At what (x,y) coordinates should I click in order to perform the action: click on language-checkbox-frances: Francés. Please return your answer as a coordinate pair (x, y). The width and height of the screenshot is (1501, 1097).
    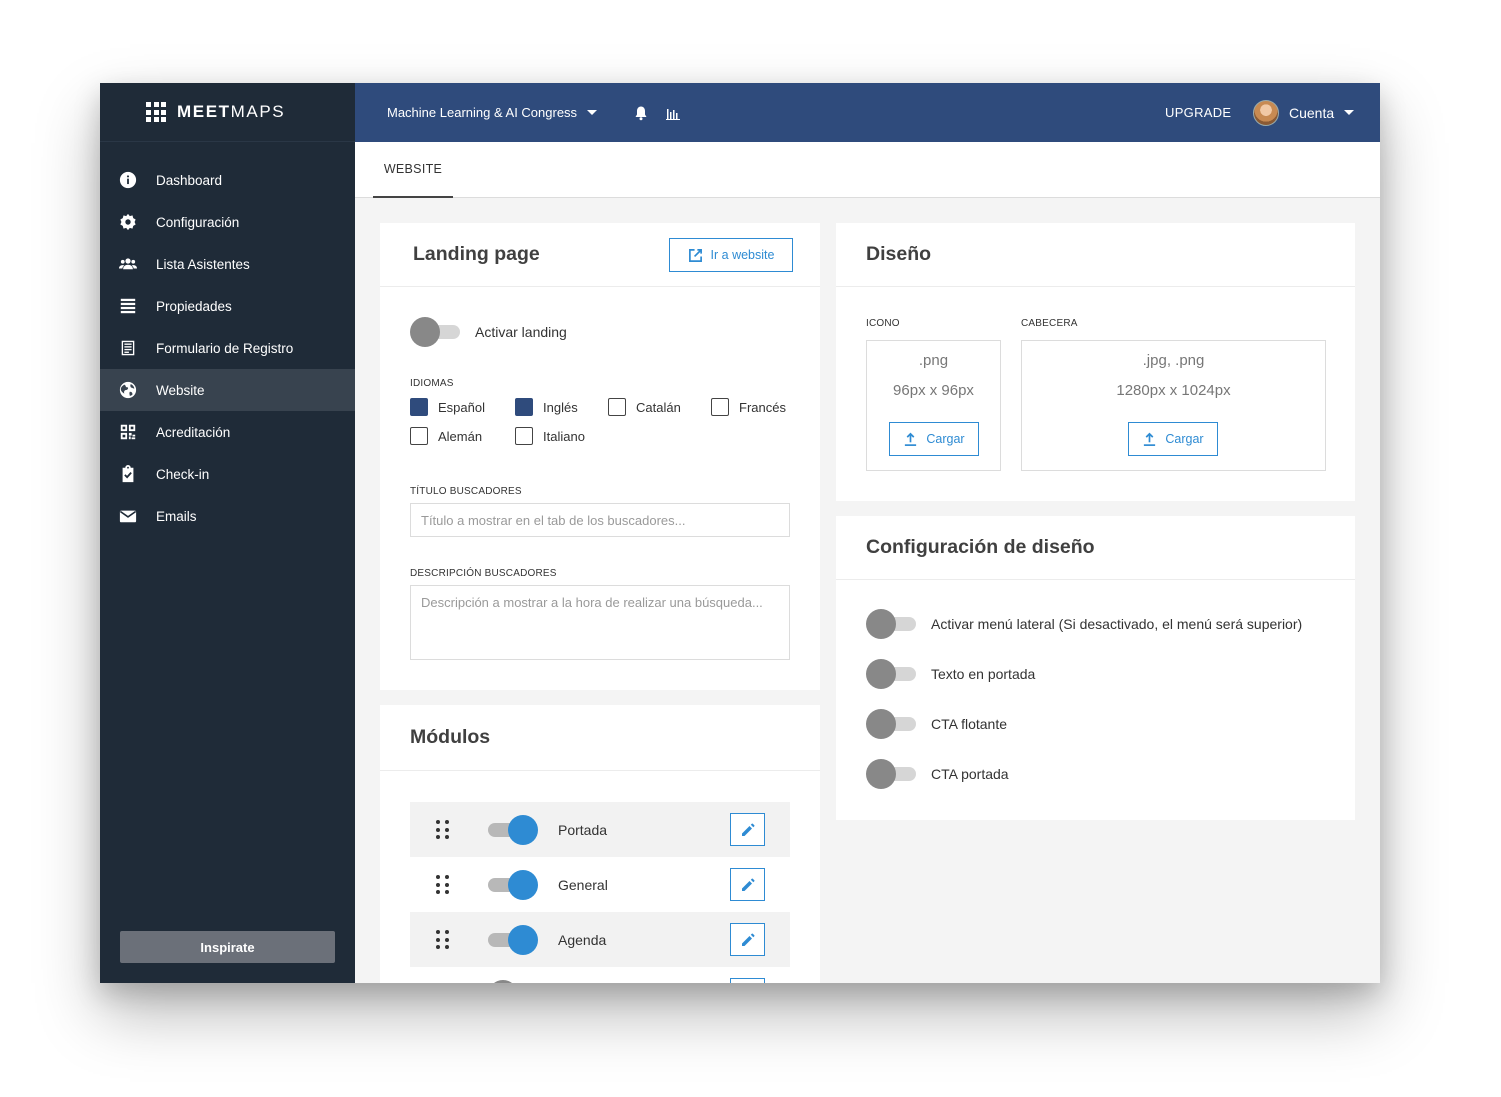
    Looking at the image, I should click on (748, 407).